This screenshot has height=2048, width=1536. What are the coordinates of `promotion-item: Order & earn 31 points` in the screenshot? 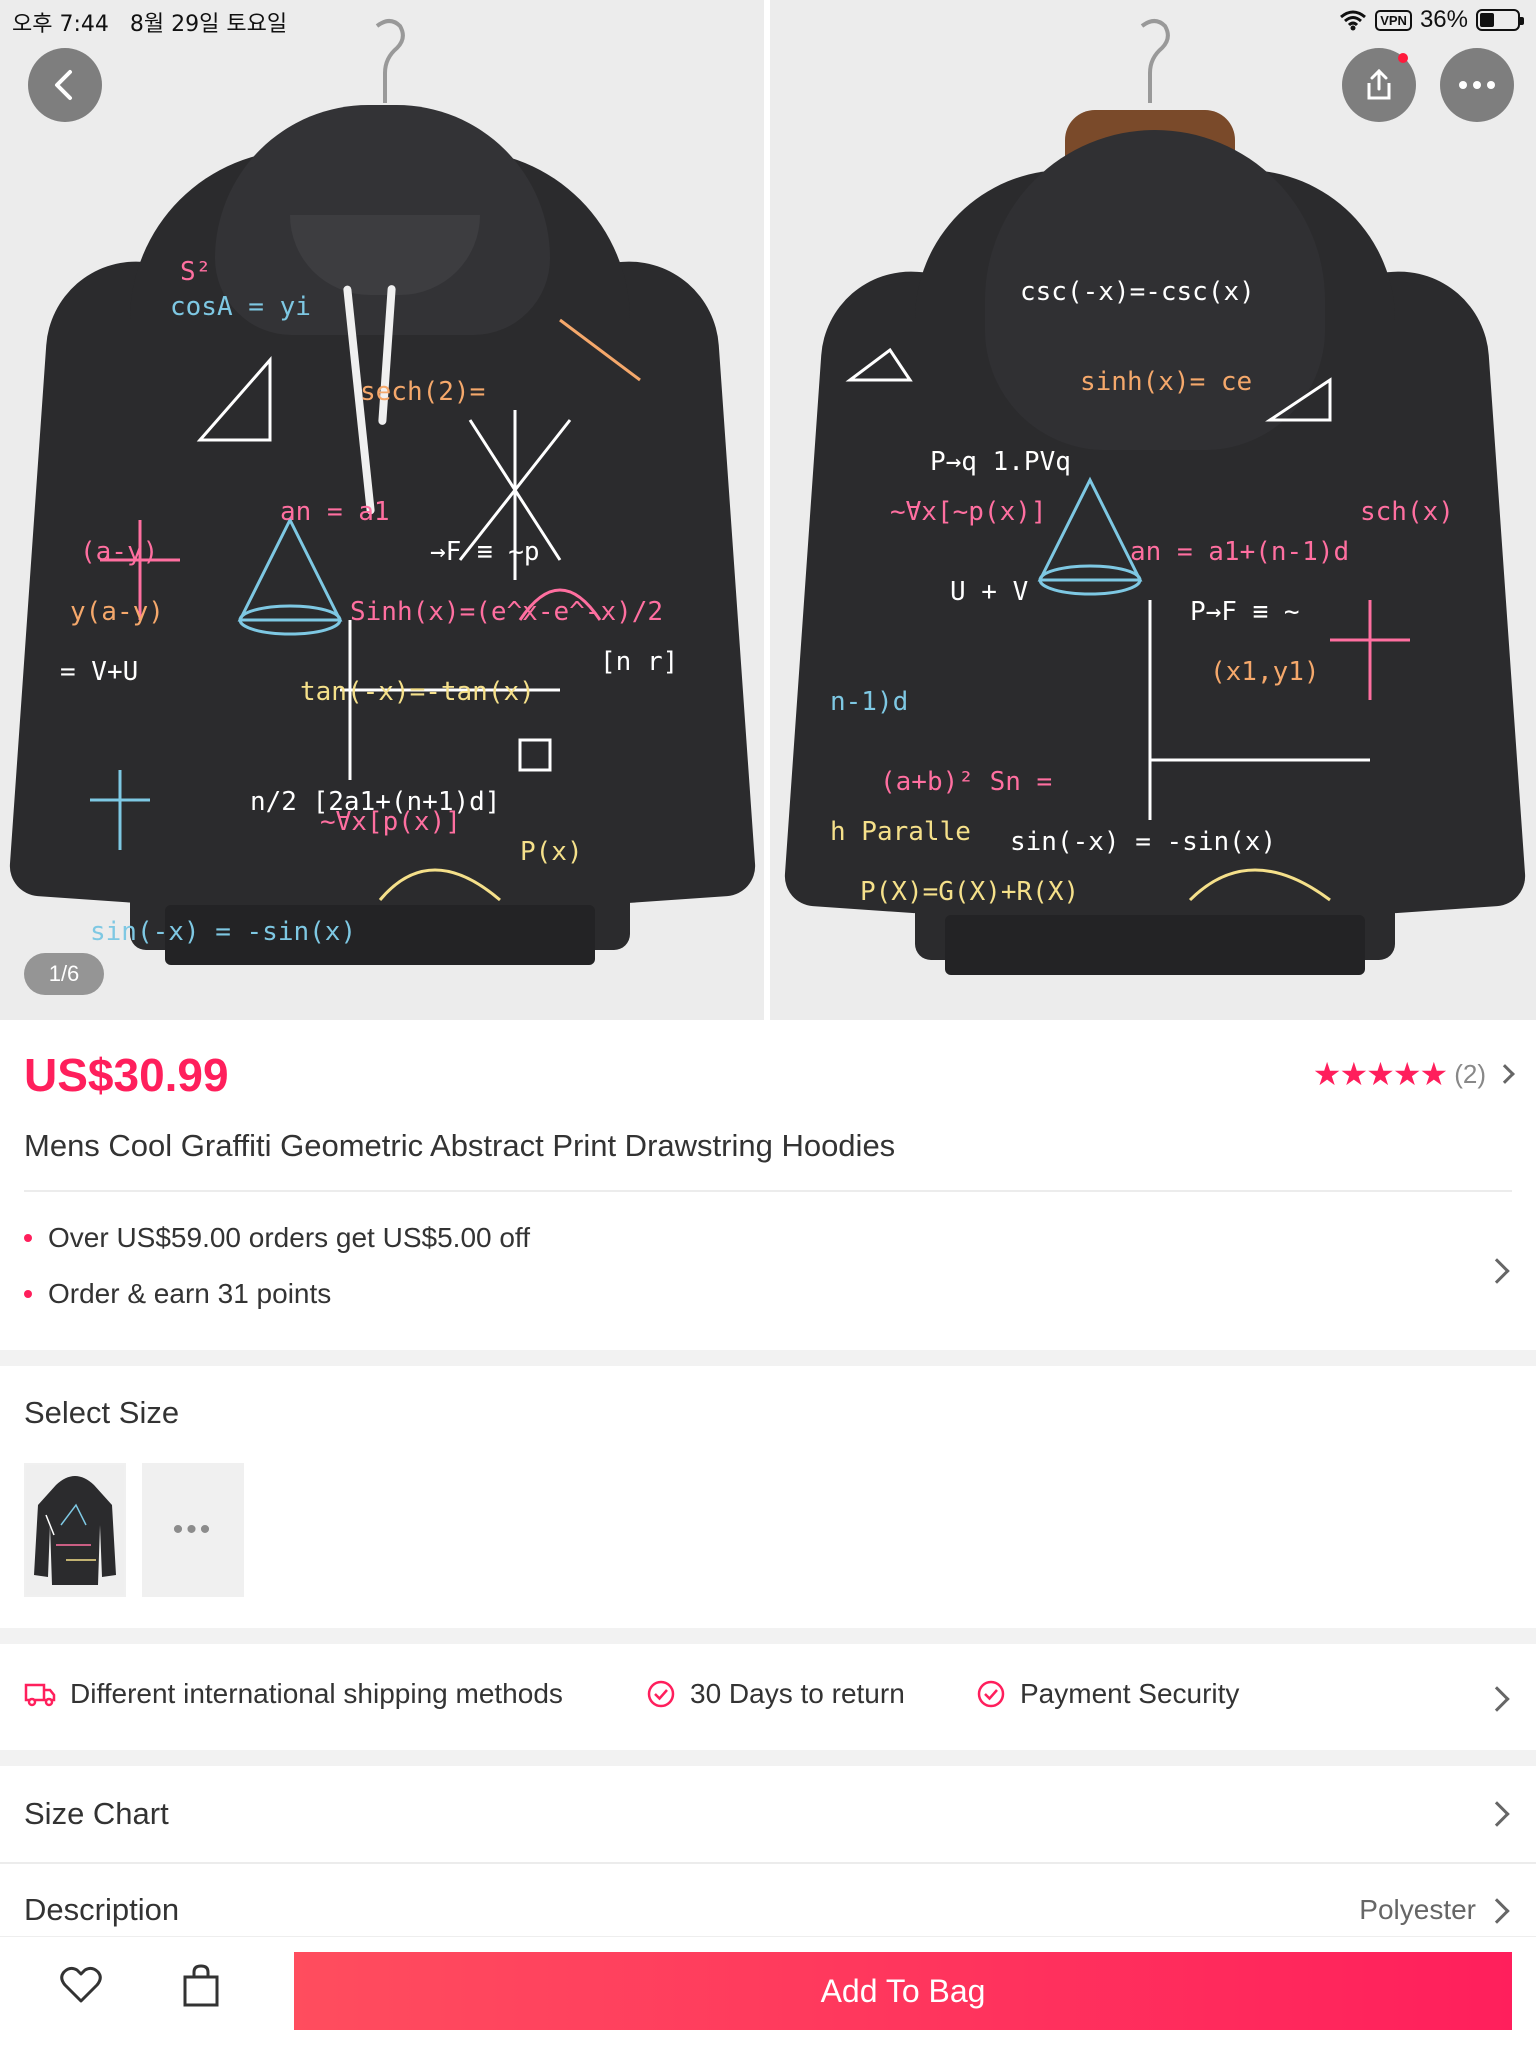 It's located at (177, 1294).